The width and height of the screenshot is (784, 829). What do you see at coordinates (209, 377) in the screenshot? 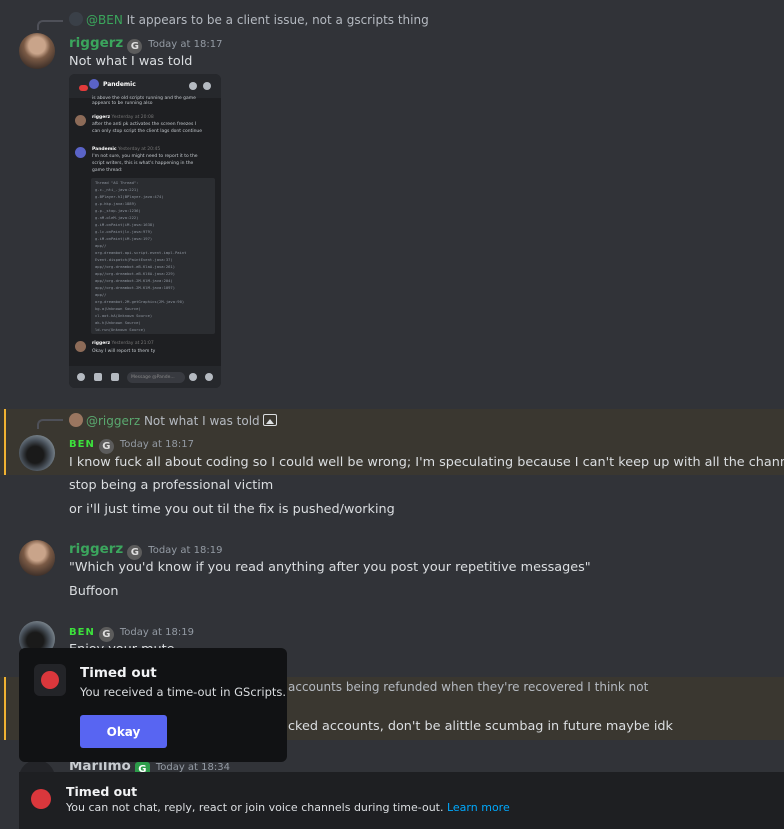
I see `mic-icon` at bounding box center [209, 377].